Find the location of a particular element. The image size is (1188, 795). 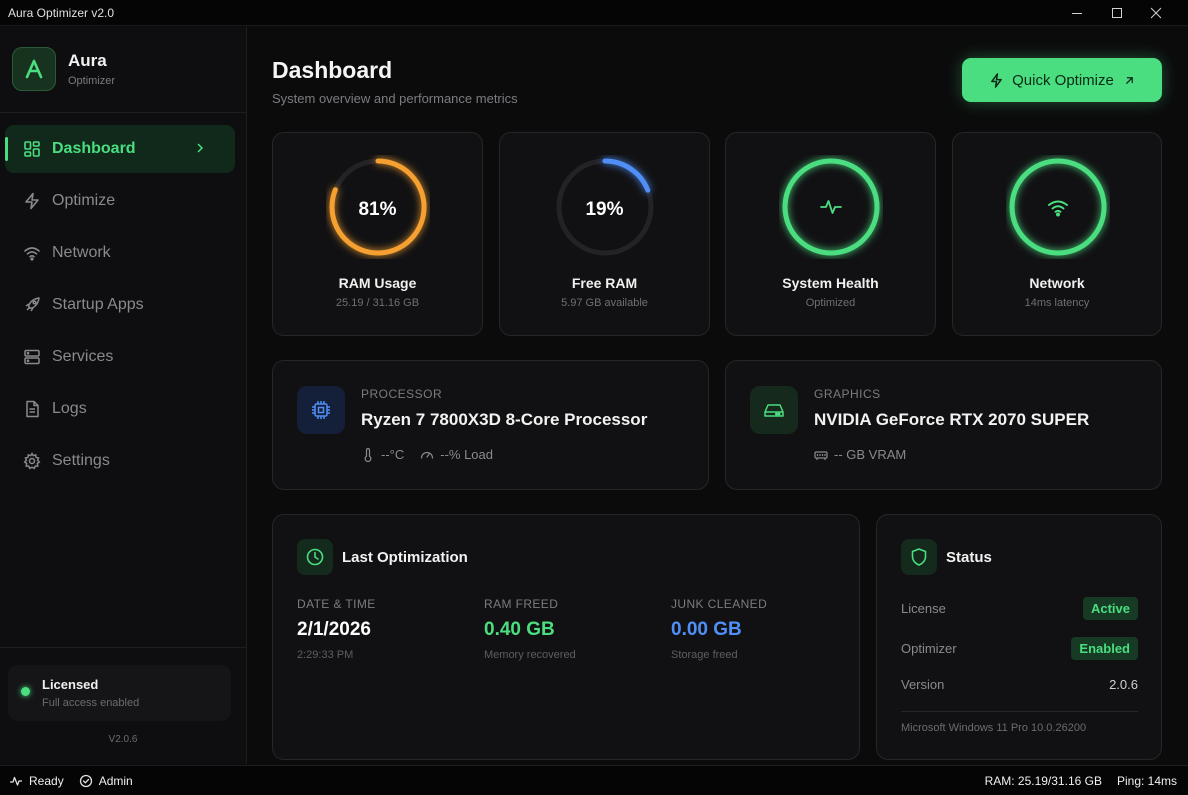

ready-text: Ready is located at coordinates (46, 780).